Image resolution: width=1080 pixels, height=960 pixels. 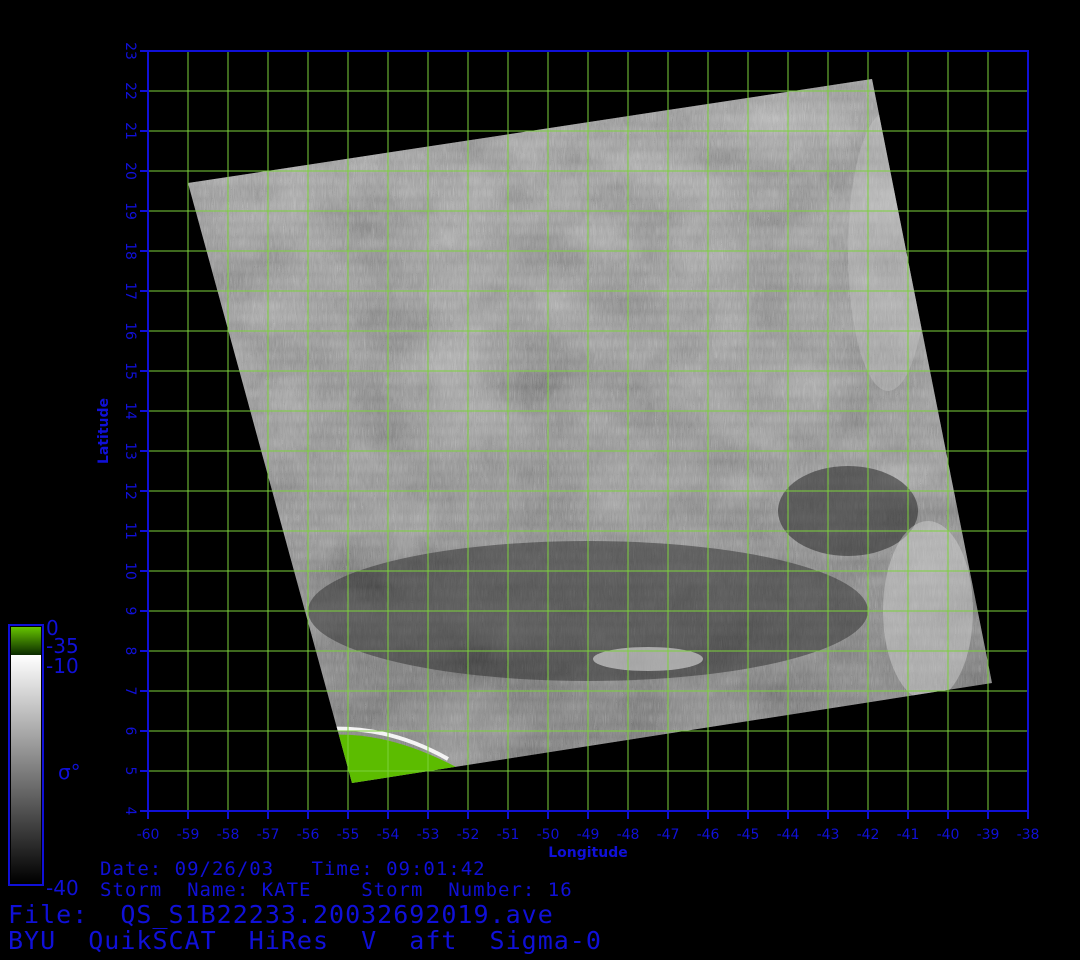 What do you see at coordinates (1028, 835) in the screenshot?
I see `x-tick-label: -38` at bounding box center [1028, 835].